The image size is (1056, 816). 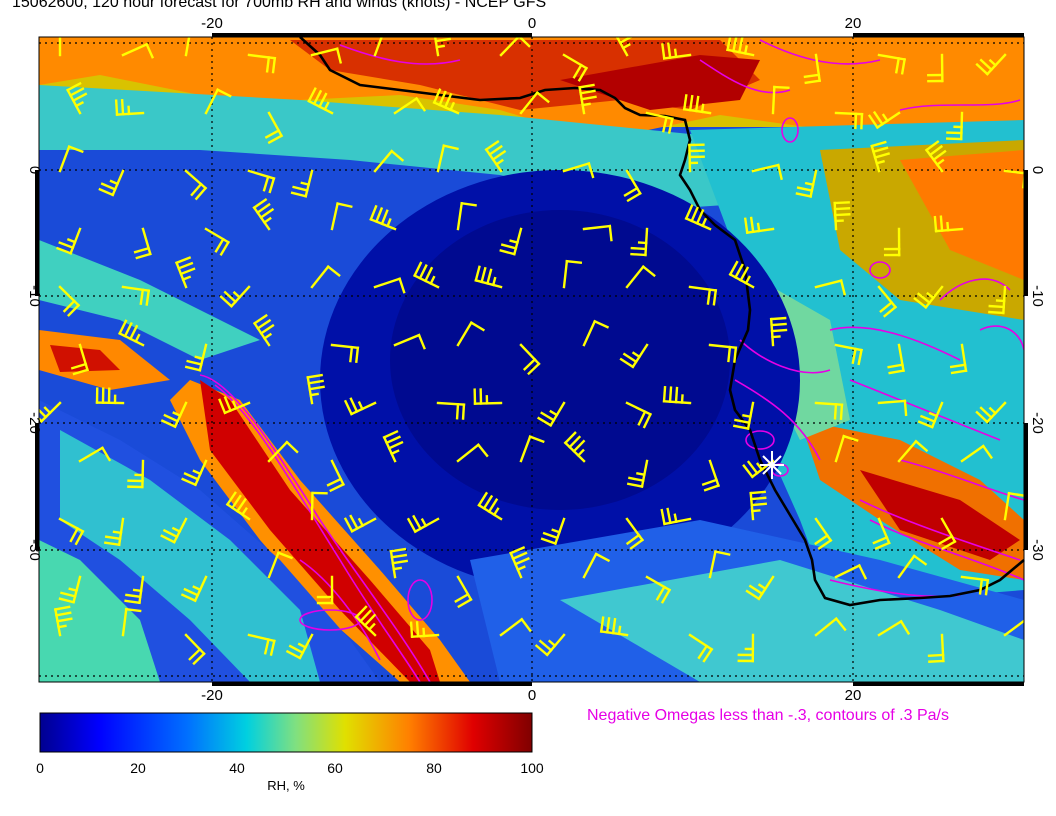 I want to click on lon-tick-bottom-1: -20, so click(x=212, y=695).